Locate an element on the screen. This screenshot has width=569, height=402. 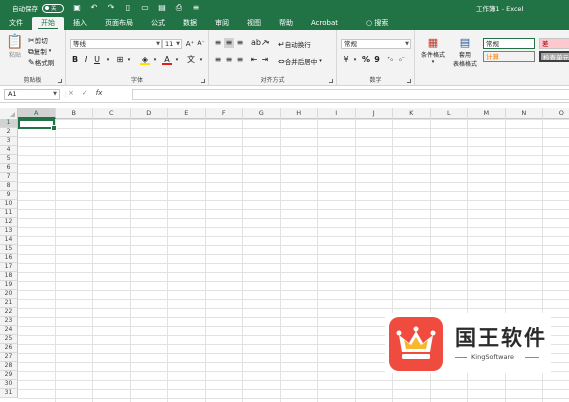
row-header: 6 is located at coordinates (9, 168).